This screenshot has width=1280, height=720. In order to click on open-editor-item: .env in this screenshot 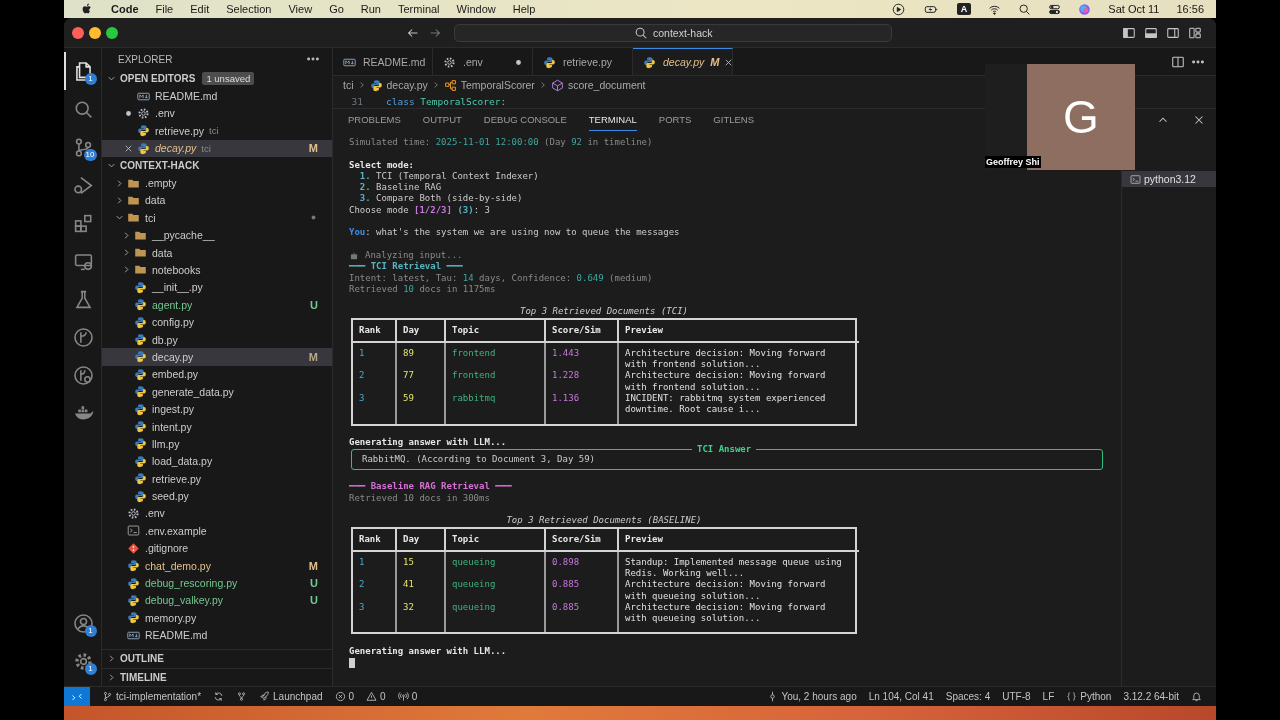, I will do `click(217, 113)`.